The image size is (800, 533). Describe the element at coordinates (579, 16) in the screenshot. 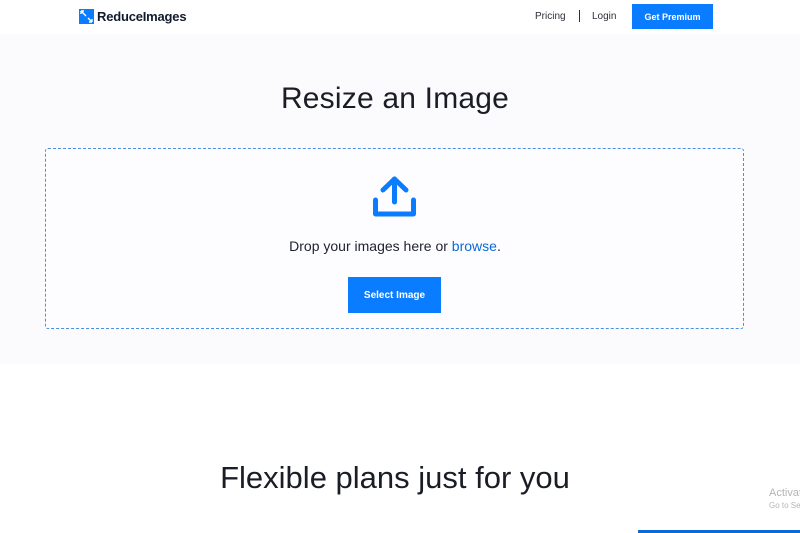

I see `nav-divider` at that location.